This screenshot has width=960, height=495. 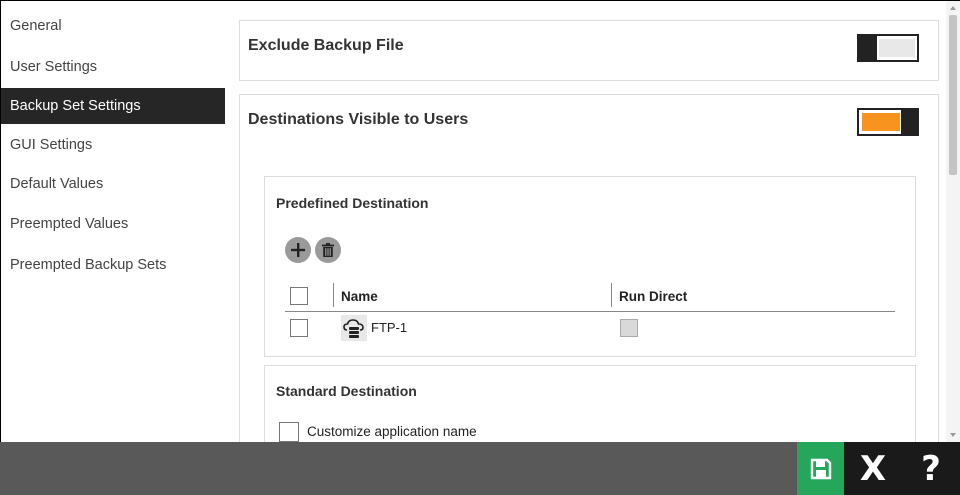 I want to click on toggle-track, so click(x=897, y=48).